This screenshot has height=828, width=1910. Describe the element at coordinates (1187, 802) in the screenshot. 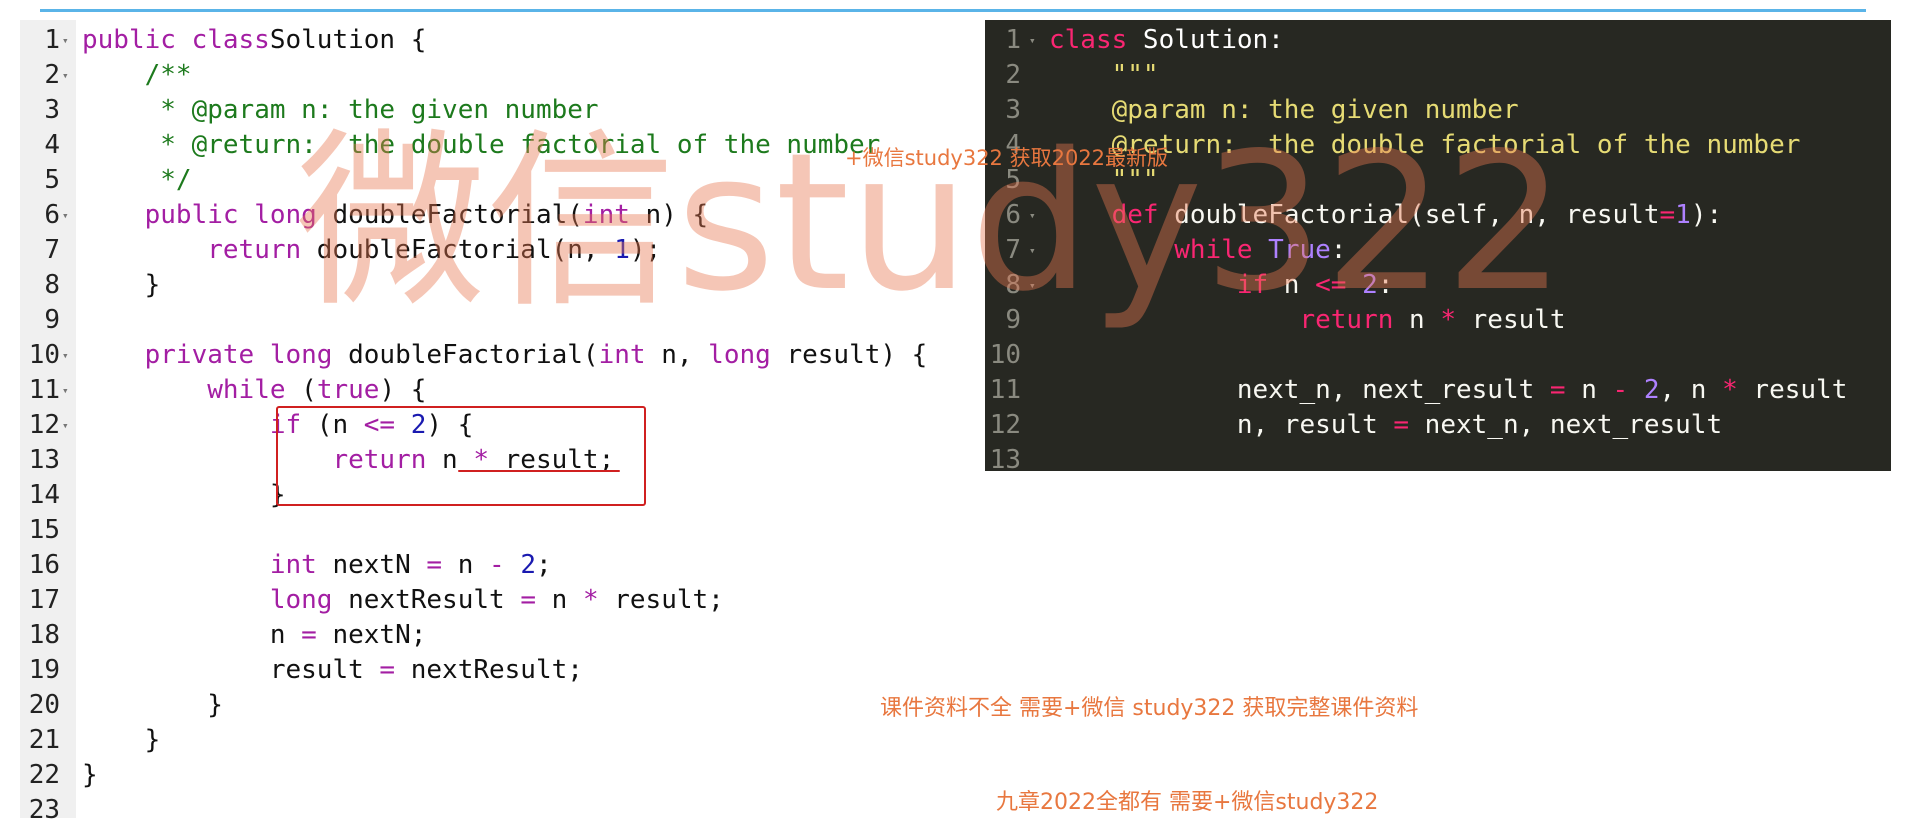

I see `watermark-bottom: 九章2022全都有 需要+微信study322` at that location.